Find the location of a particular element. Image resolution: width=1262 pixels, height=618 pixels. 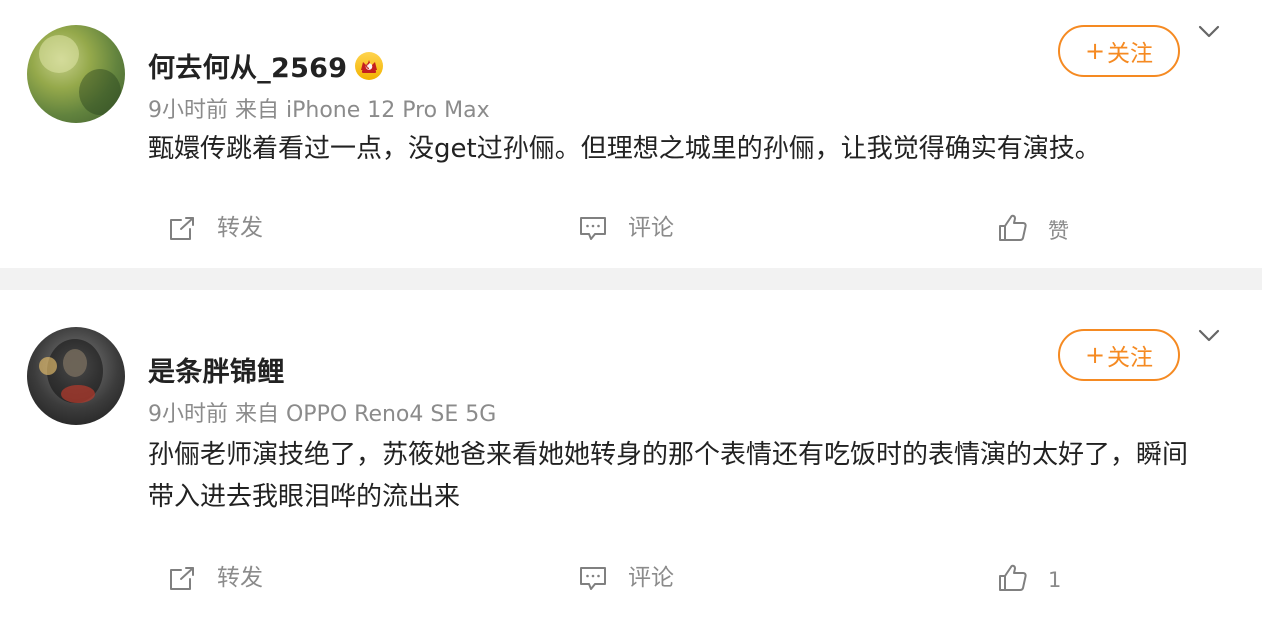

avatar-highlight is located at coordinates (59, 54).